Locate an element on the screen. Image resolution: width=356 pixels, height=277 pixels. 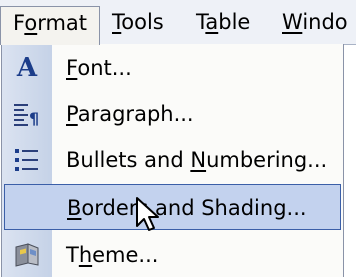
menu-tools-post: ools is located at coordinates (142, 22).